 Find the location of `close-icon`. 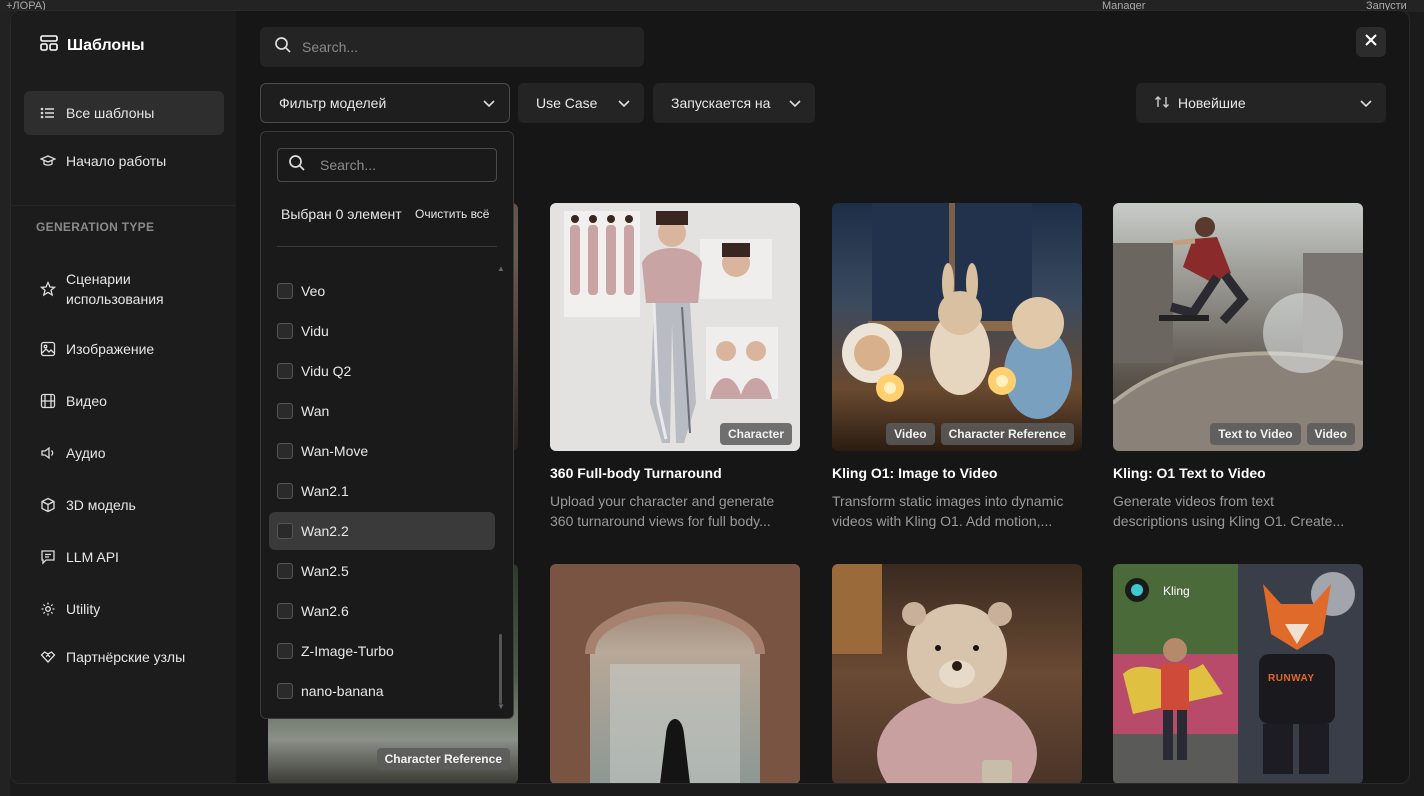

close-icon is located at coordinates (1371, 42).